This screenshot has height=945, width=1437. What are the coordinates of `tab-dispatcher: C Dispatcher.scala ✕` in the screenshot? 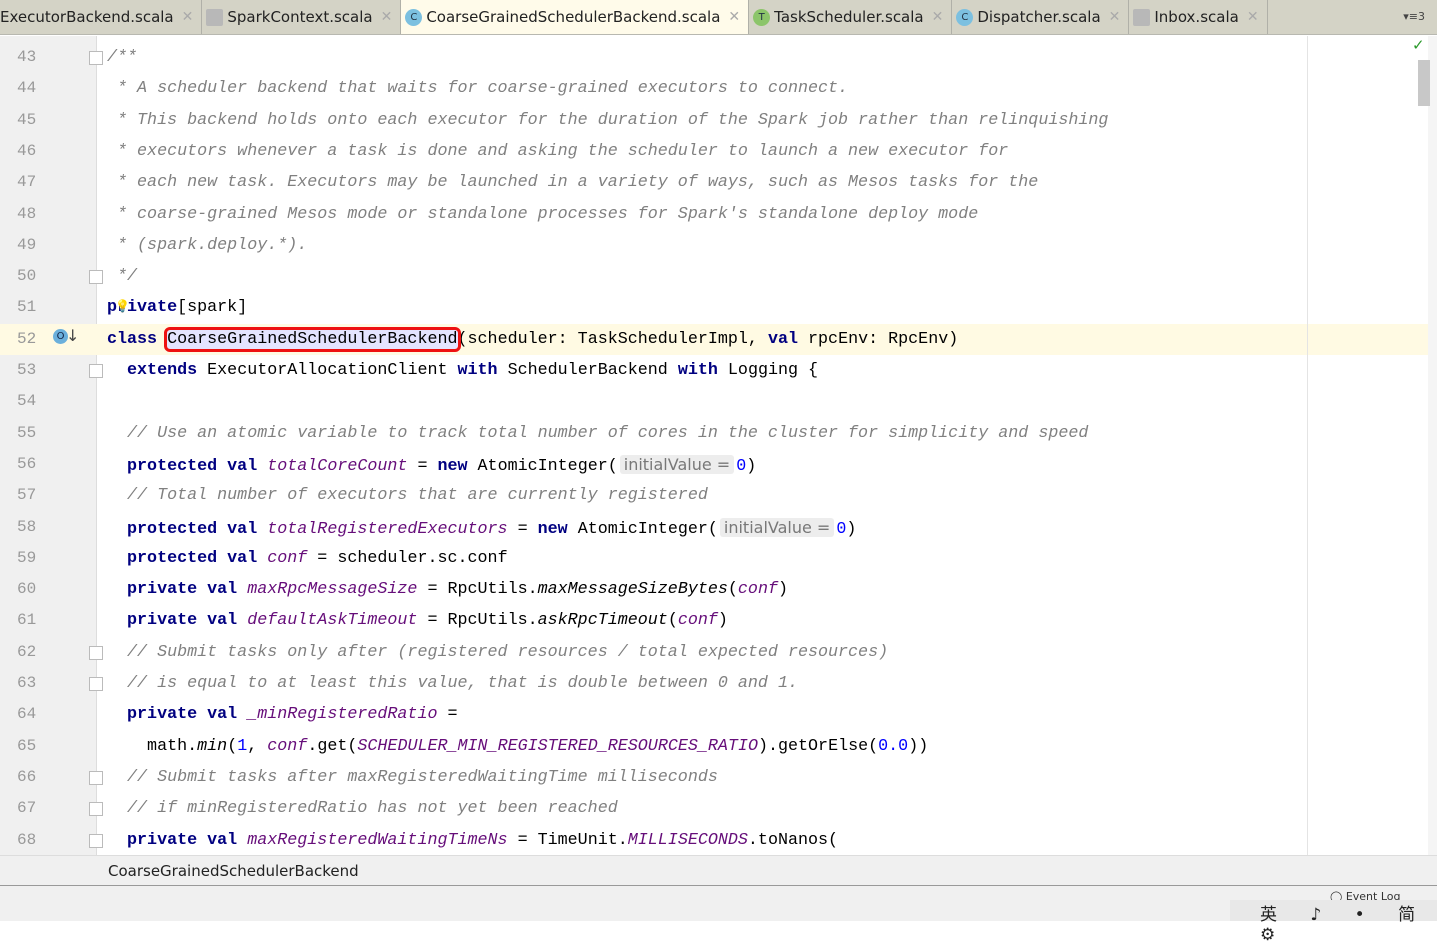 It's located at (1041, 17).